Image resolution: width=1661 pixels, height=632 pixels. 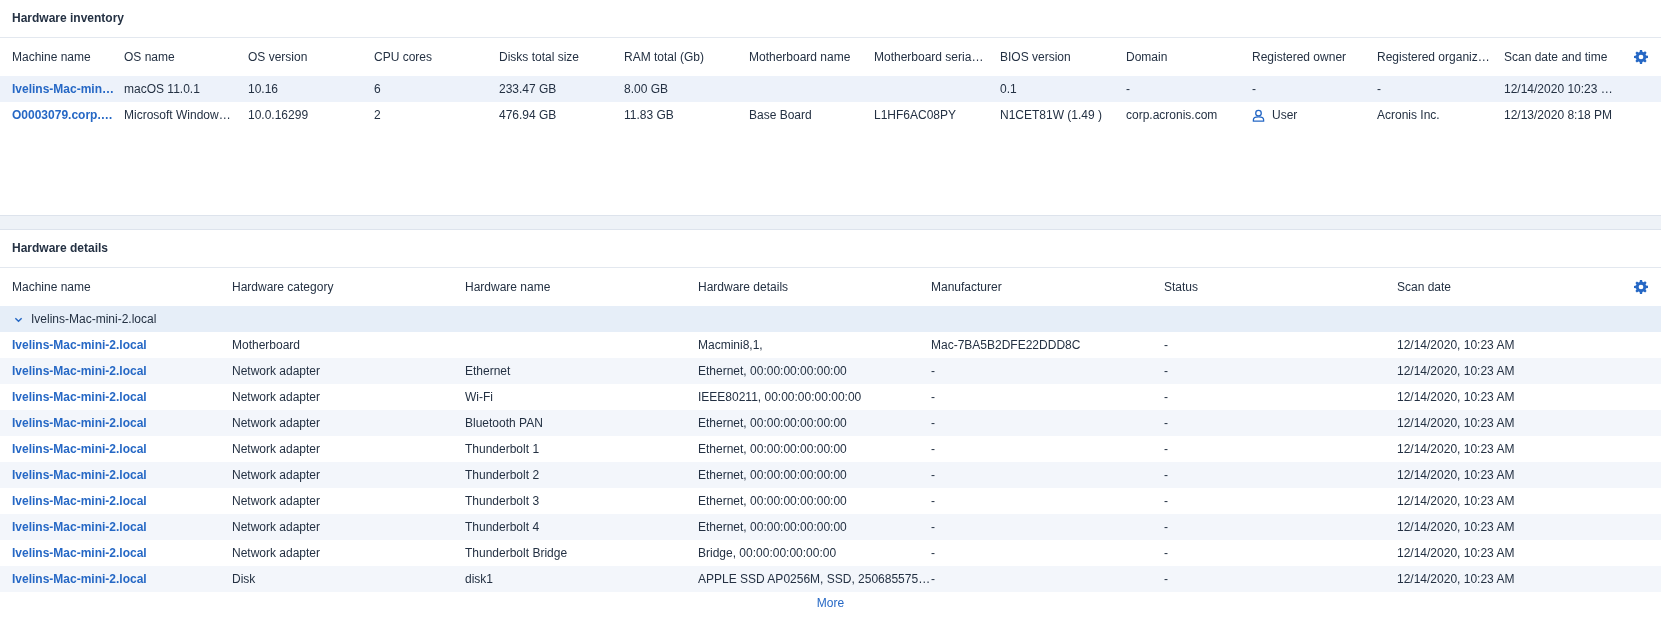 I want to click on column-header: Hardware details, so click(x=743, y=287).